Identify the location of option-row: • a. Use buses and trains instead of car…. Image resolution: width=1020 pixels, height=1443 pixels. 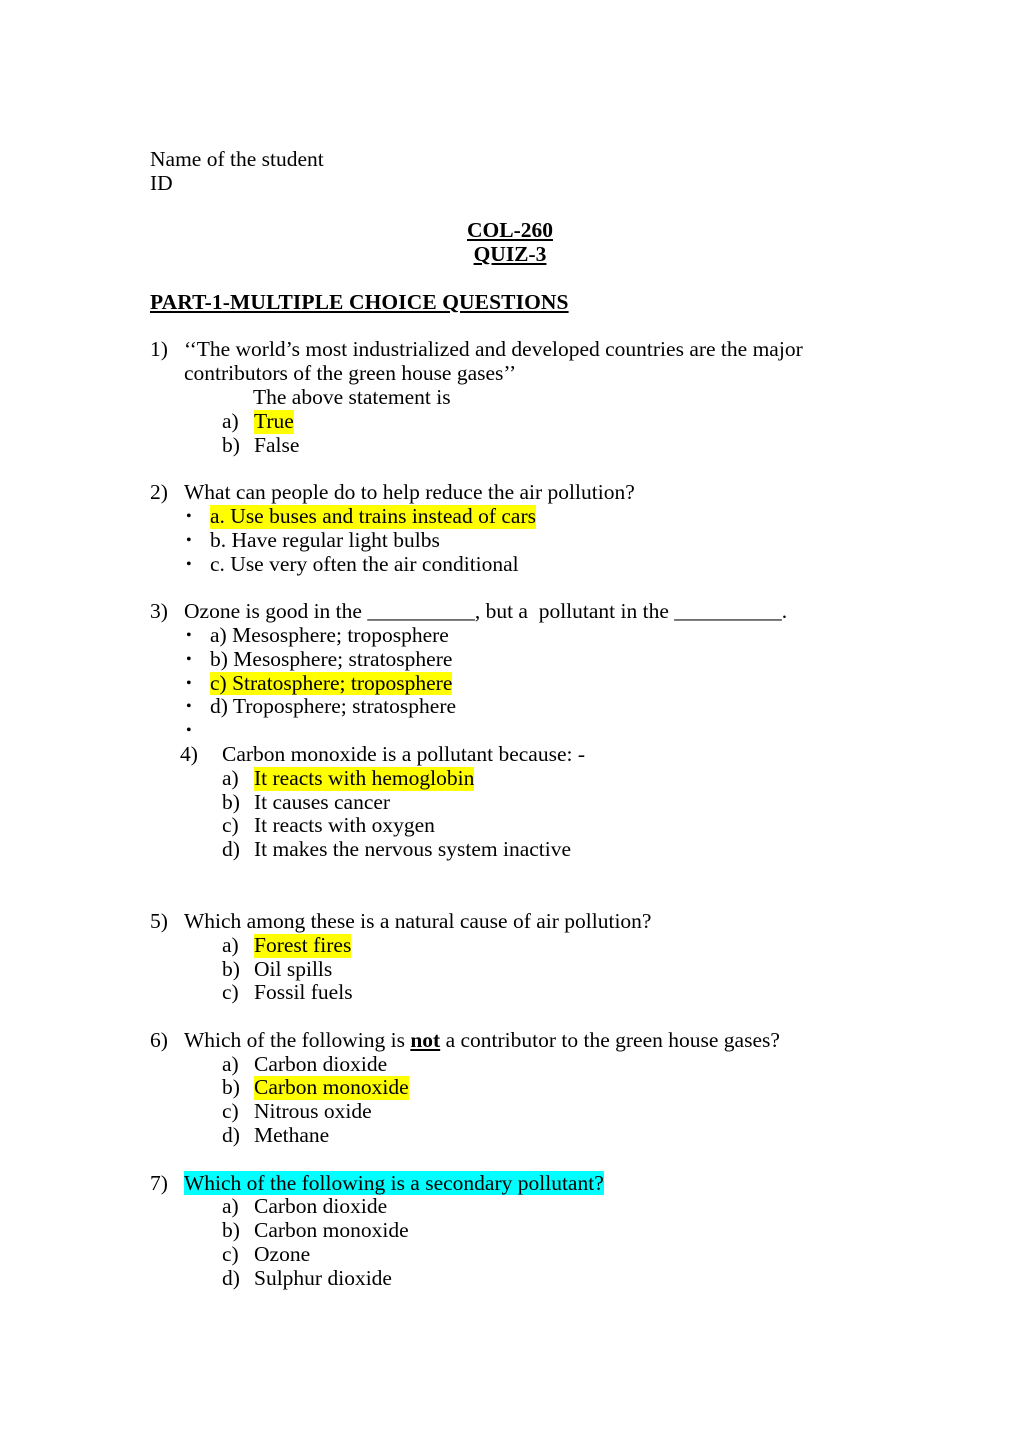
(510, 516).